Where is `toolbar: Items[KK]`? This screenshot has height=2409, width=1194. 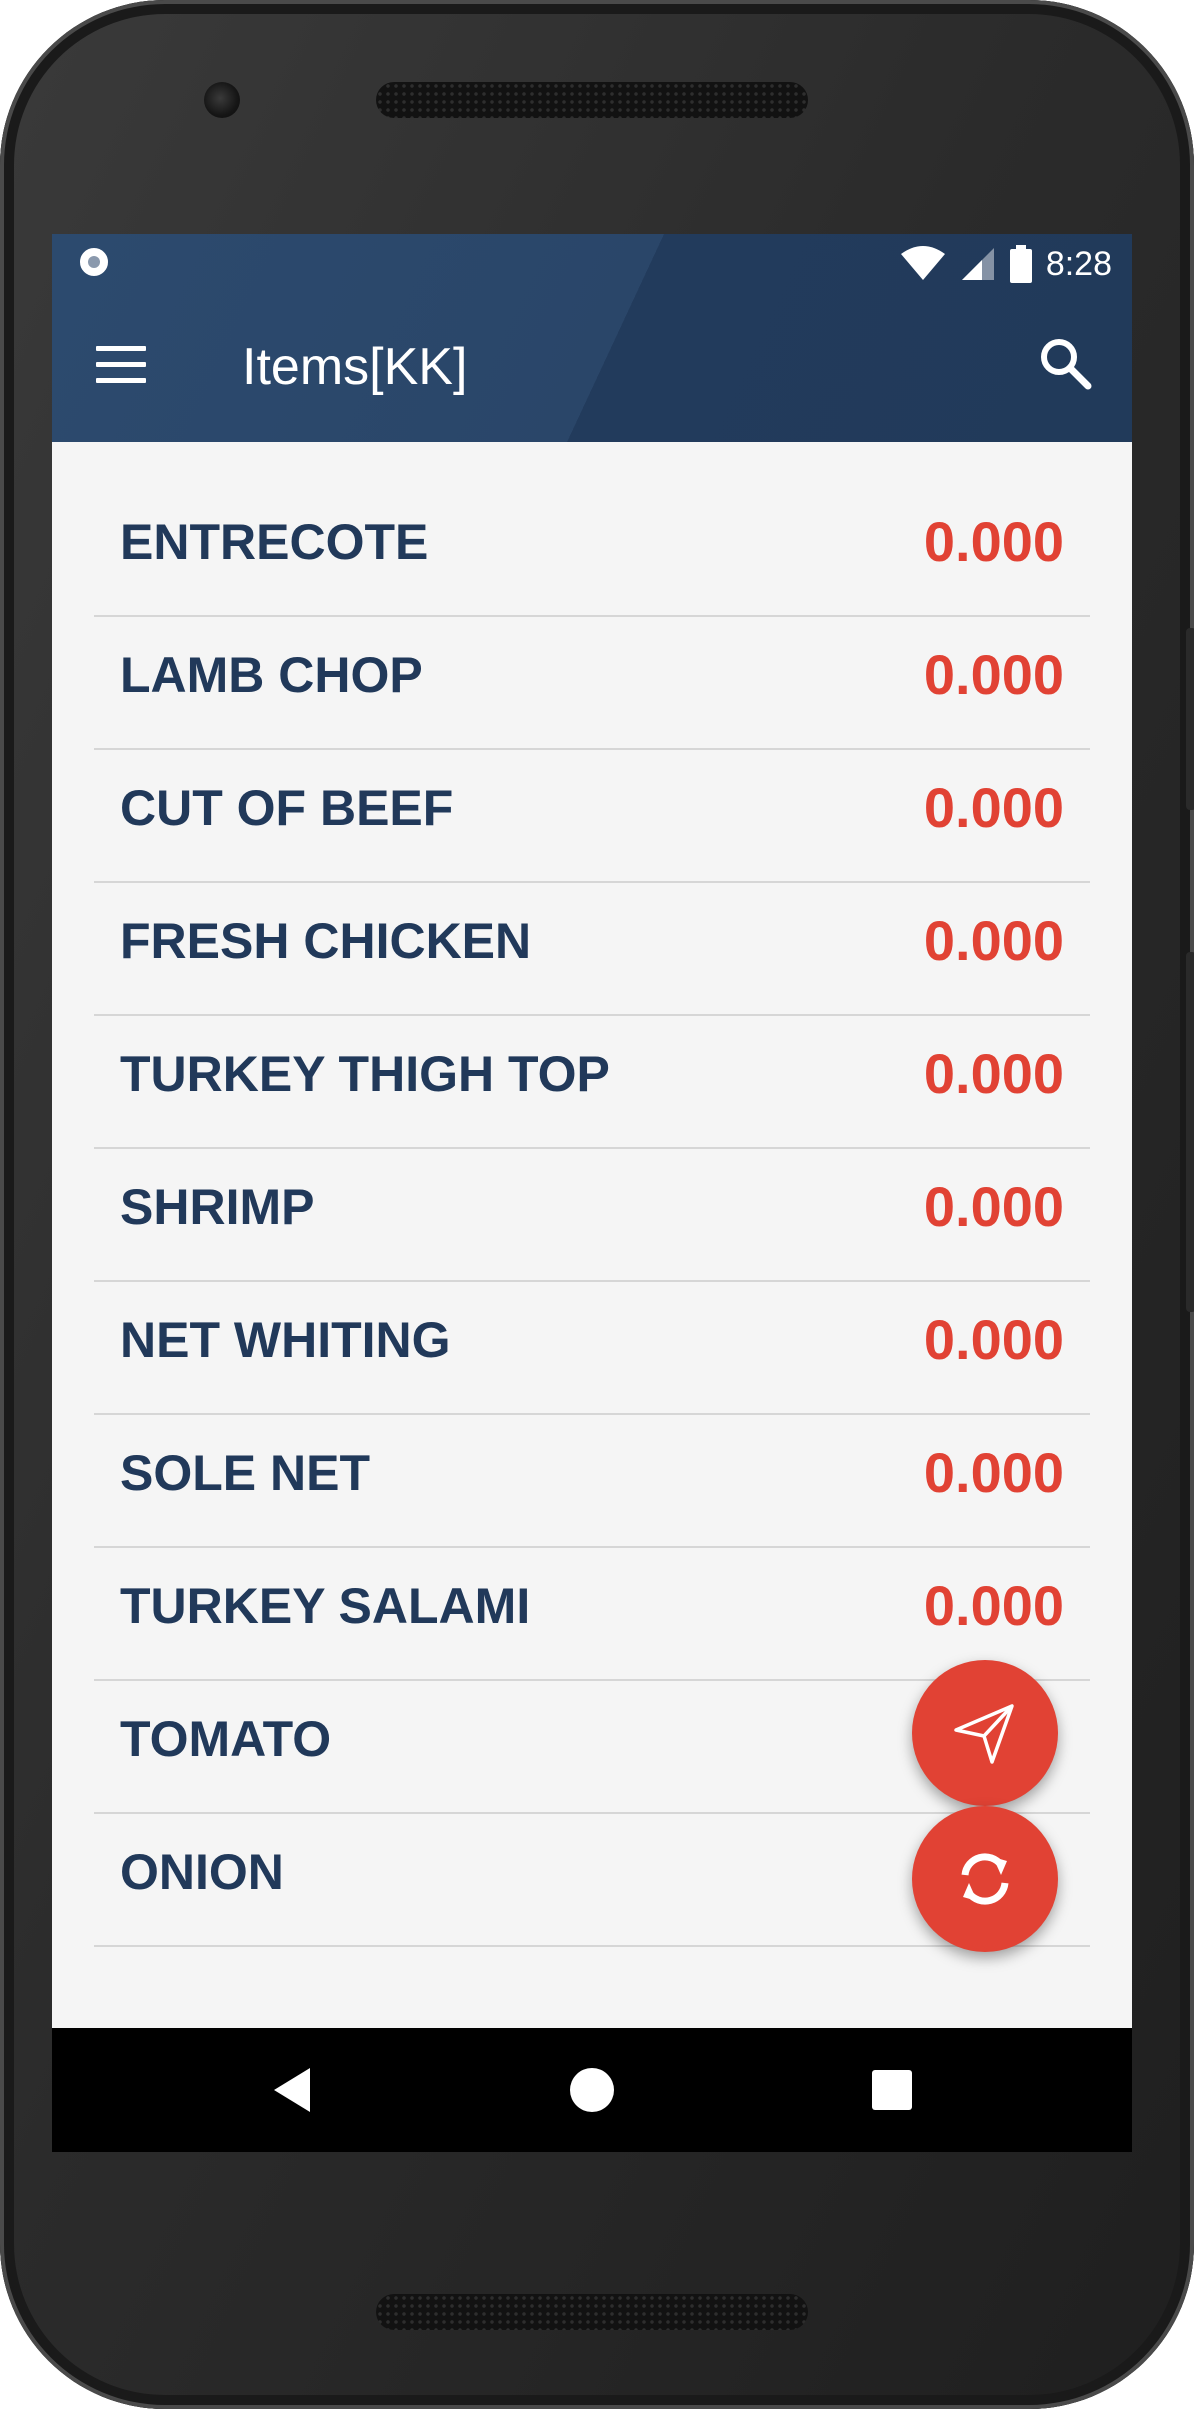 toolbar: Items[KK] is located at coordinates (592, 368).